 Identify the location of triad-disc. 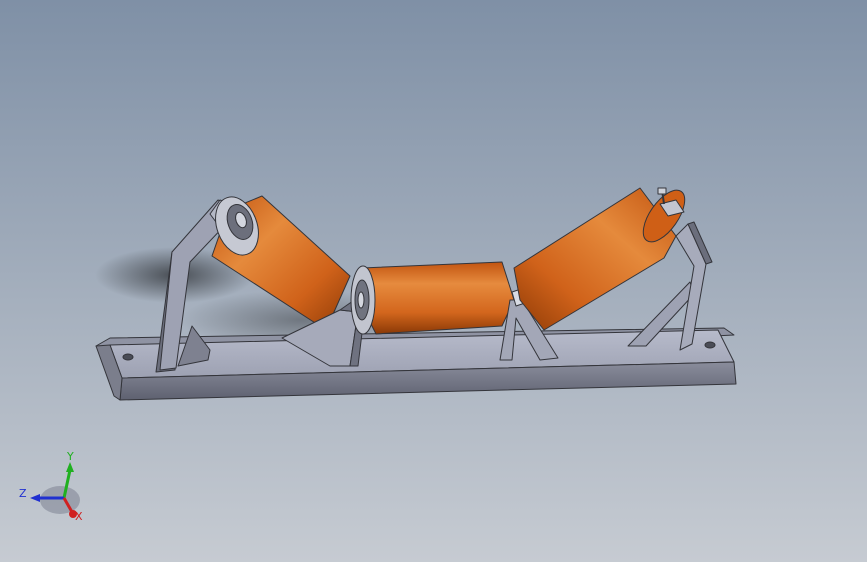
(60, 500).